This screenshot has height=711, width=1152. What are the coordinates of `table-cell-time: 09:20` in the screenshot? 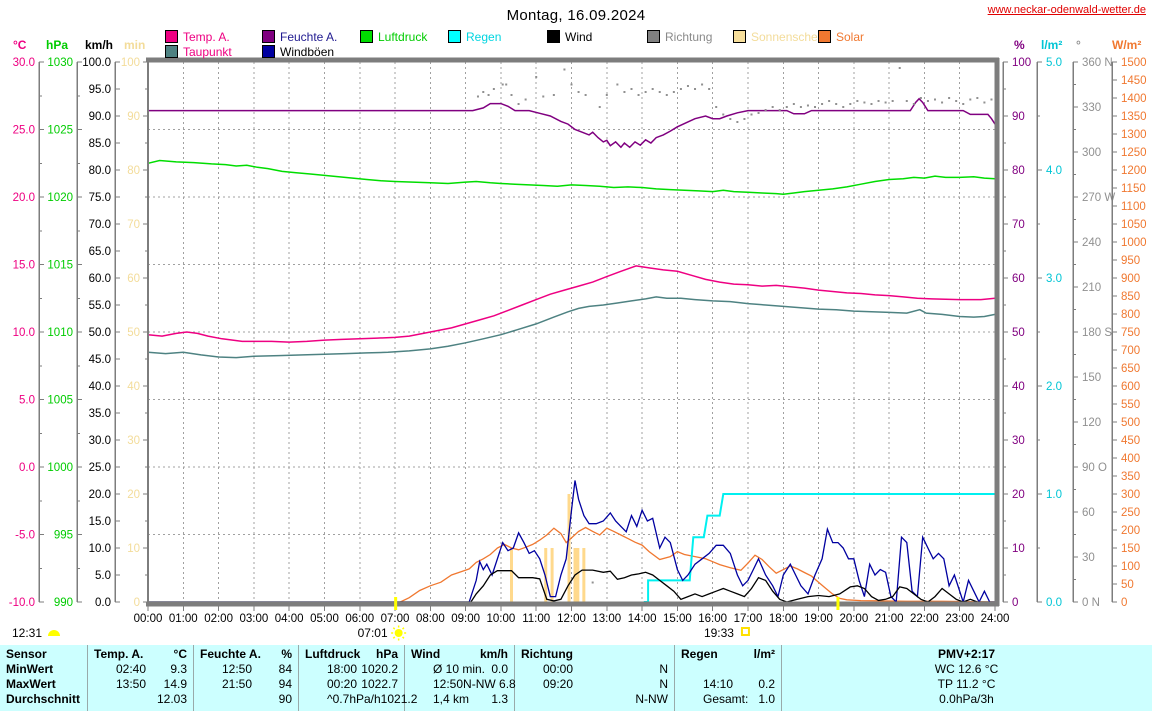 It's located at (558, 684).